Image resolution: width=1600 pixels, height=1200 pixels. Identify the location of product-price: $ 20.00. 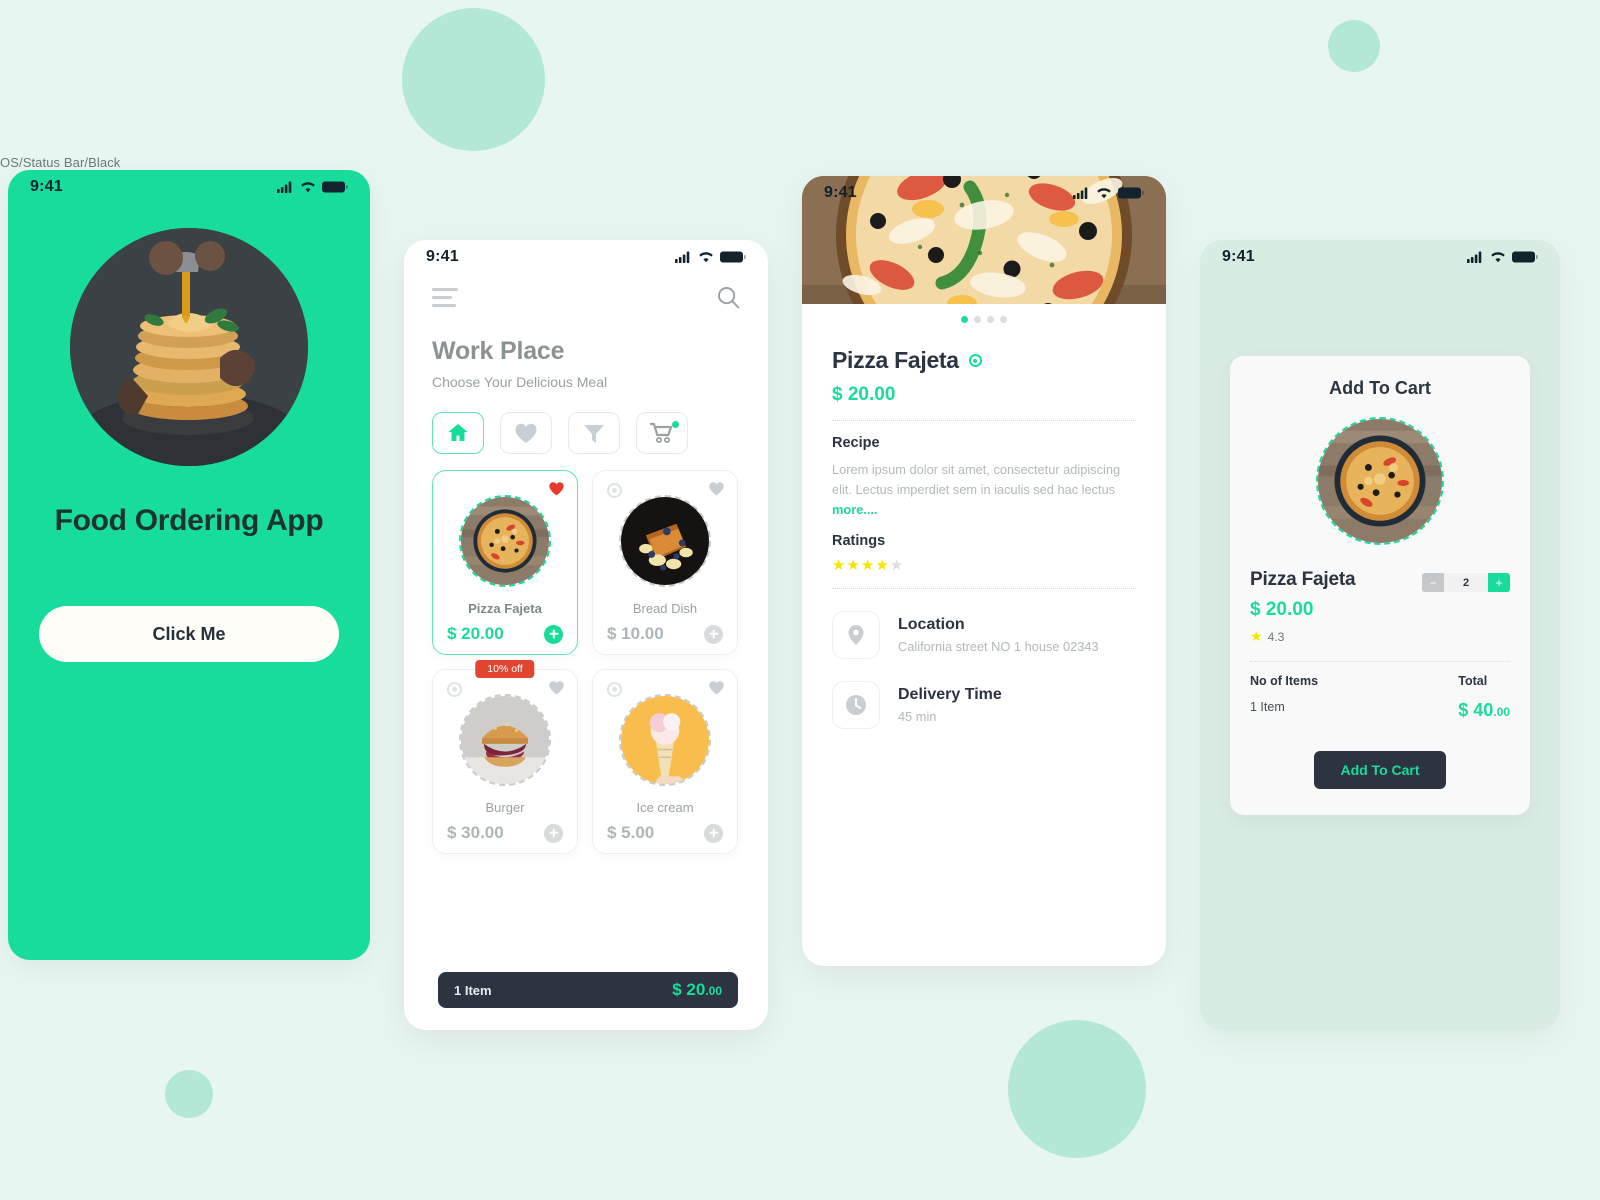
(475, 633).